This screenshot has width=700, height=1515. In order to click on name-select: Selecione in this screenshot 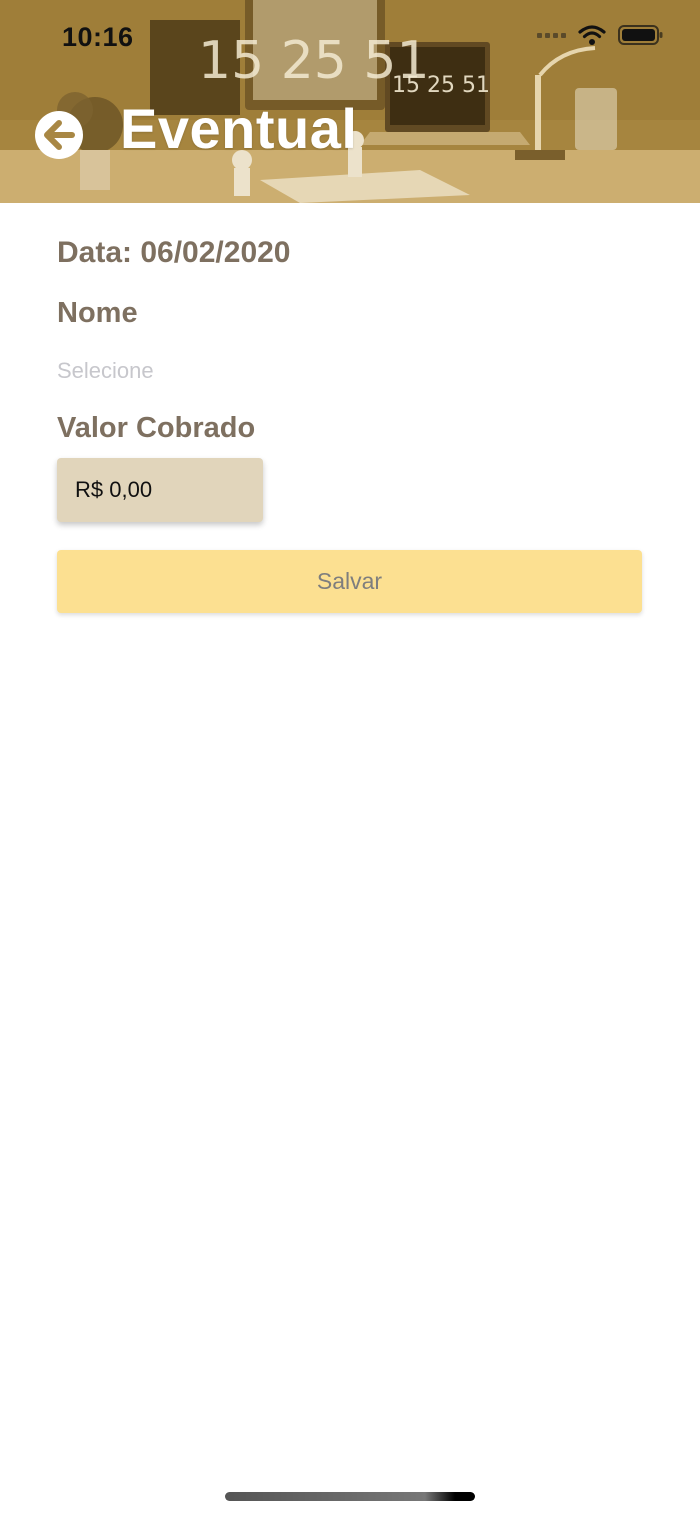, I will do `click(105, 371)`.